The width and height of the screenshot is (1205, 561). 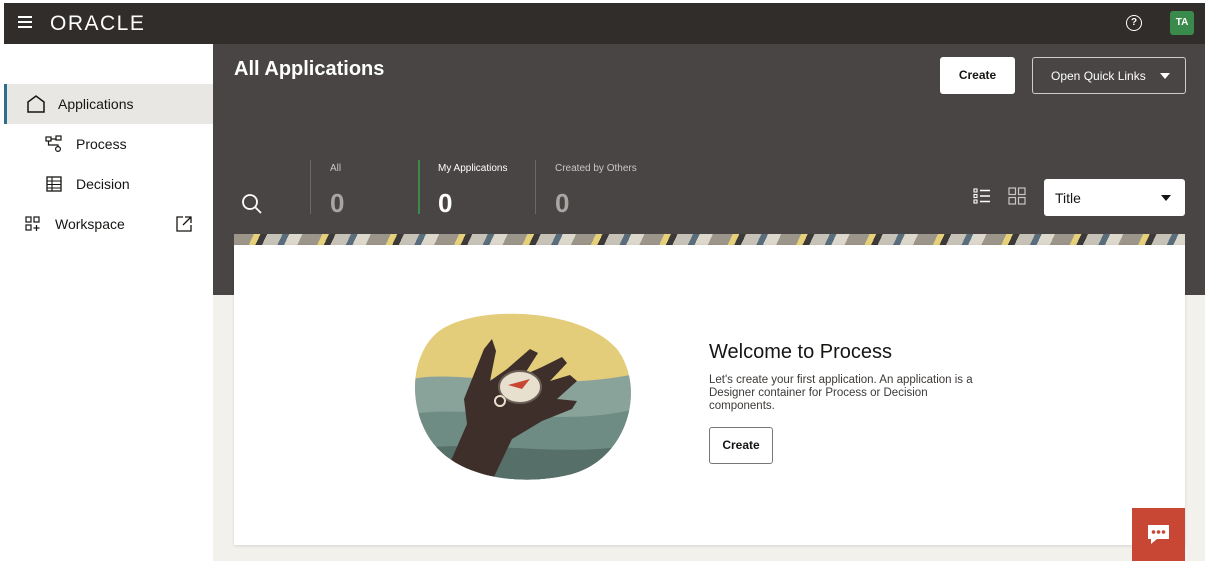 I want to click on open-quick-links-label: Open Quick Links, so click(x=1098, y=75).